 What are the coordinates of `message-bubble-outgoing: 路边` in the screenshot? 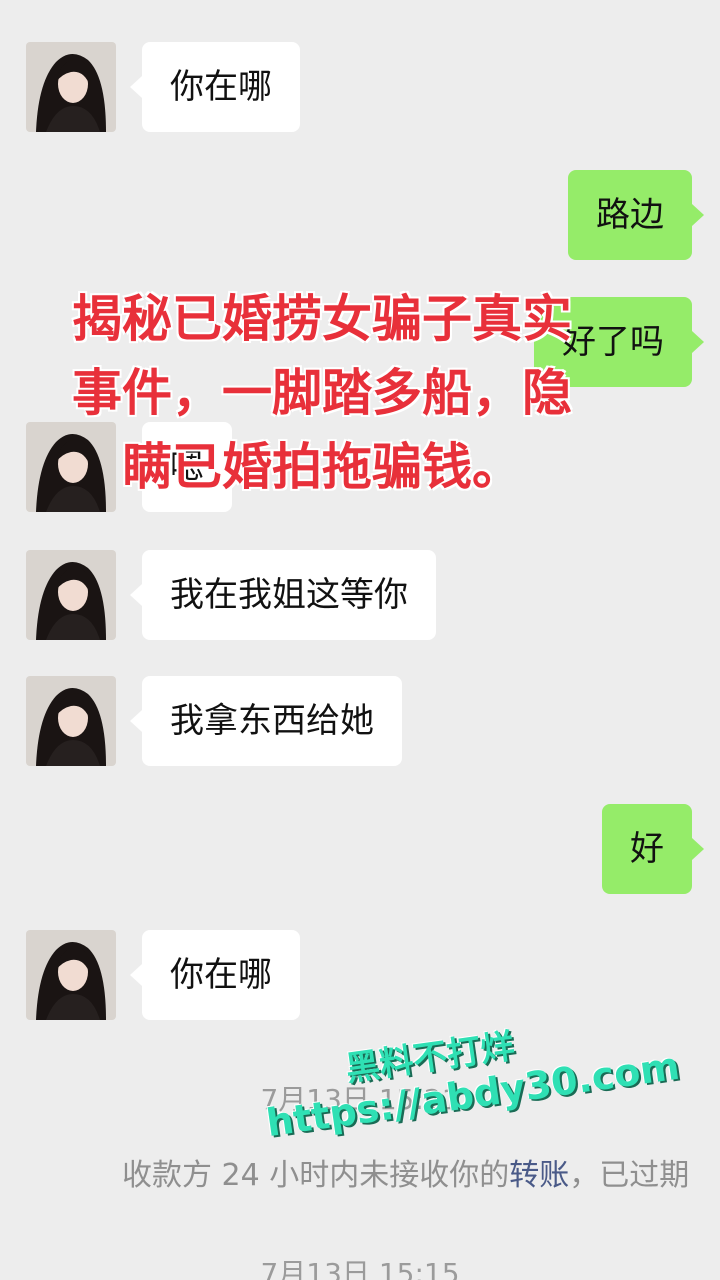 It's located at (636, 215).